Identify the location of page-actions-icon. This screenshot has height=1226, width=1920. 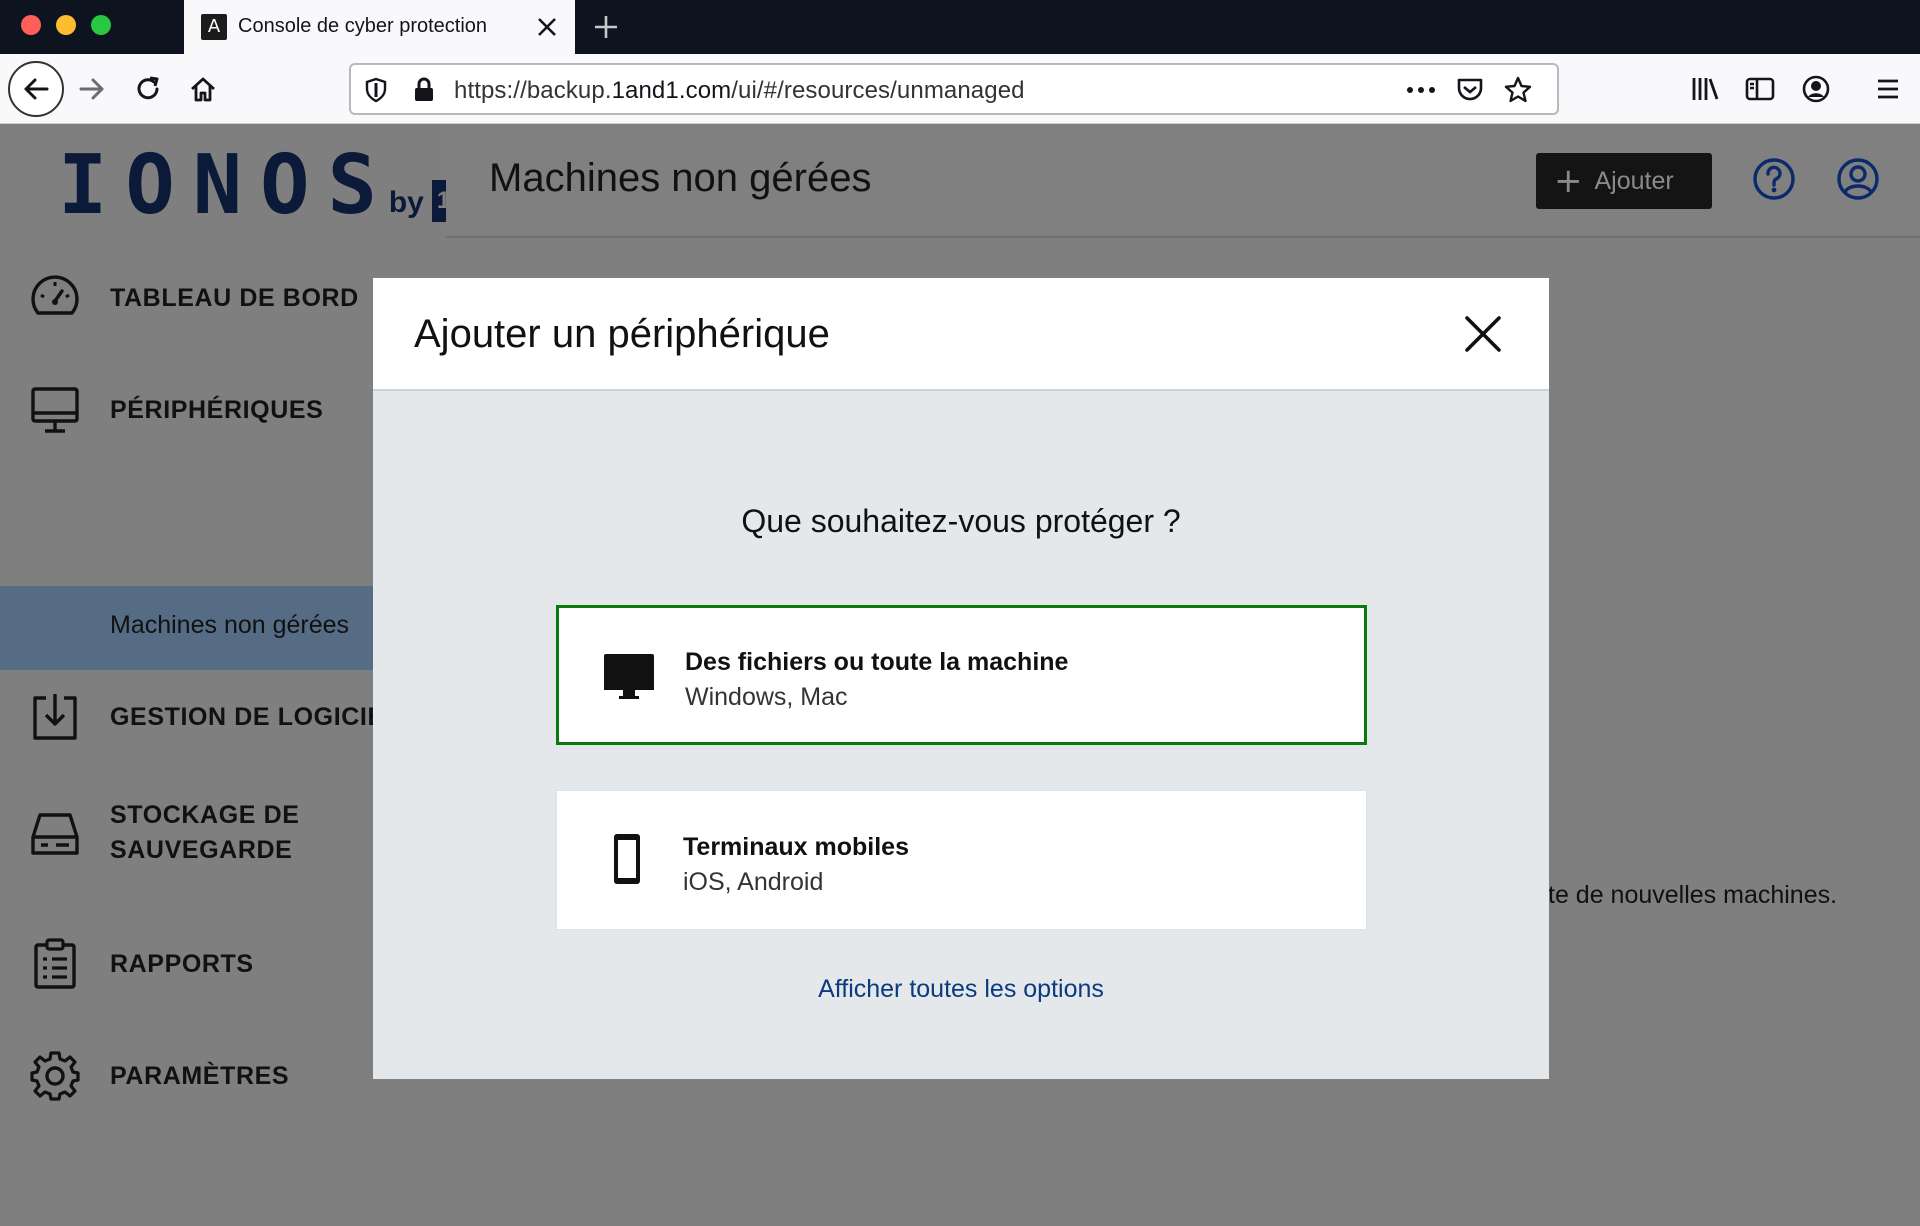
(1421, 90).